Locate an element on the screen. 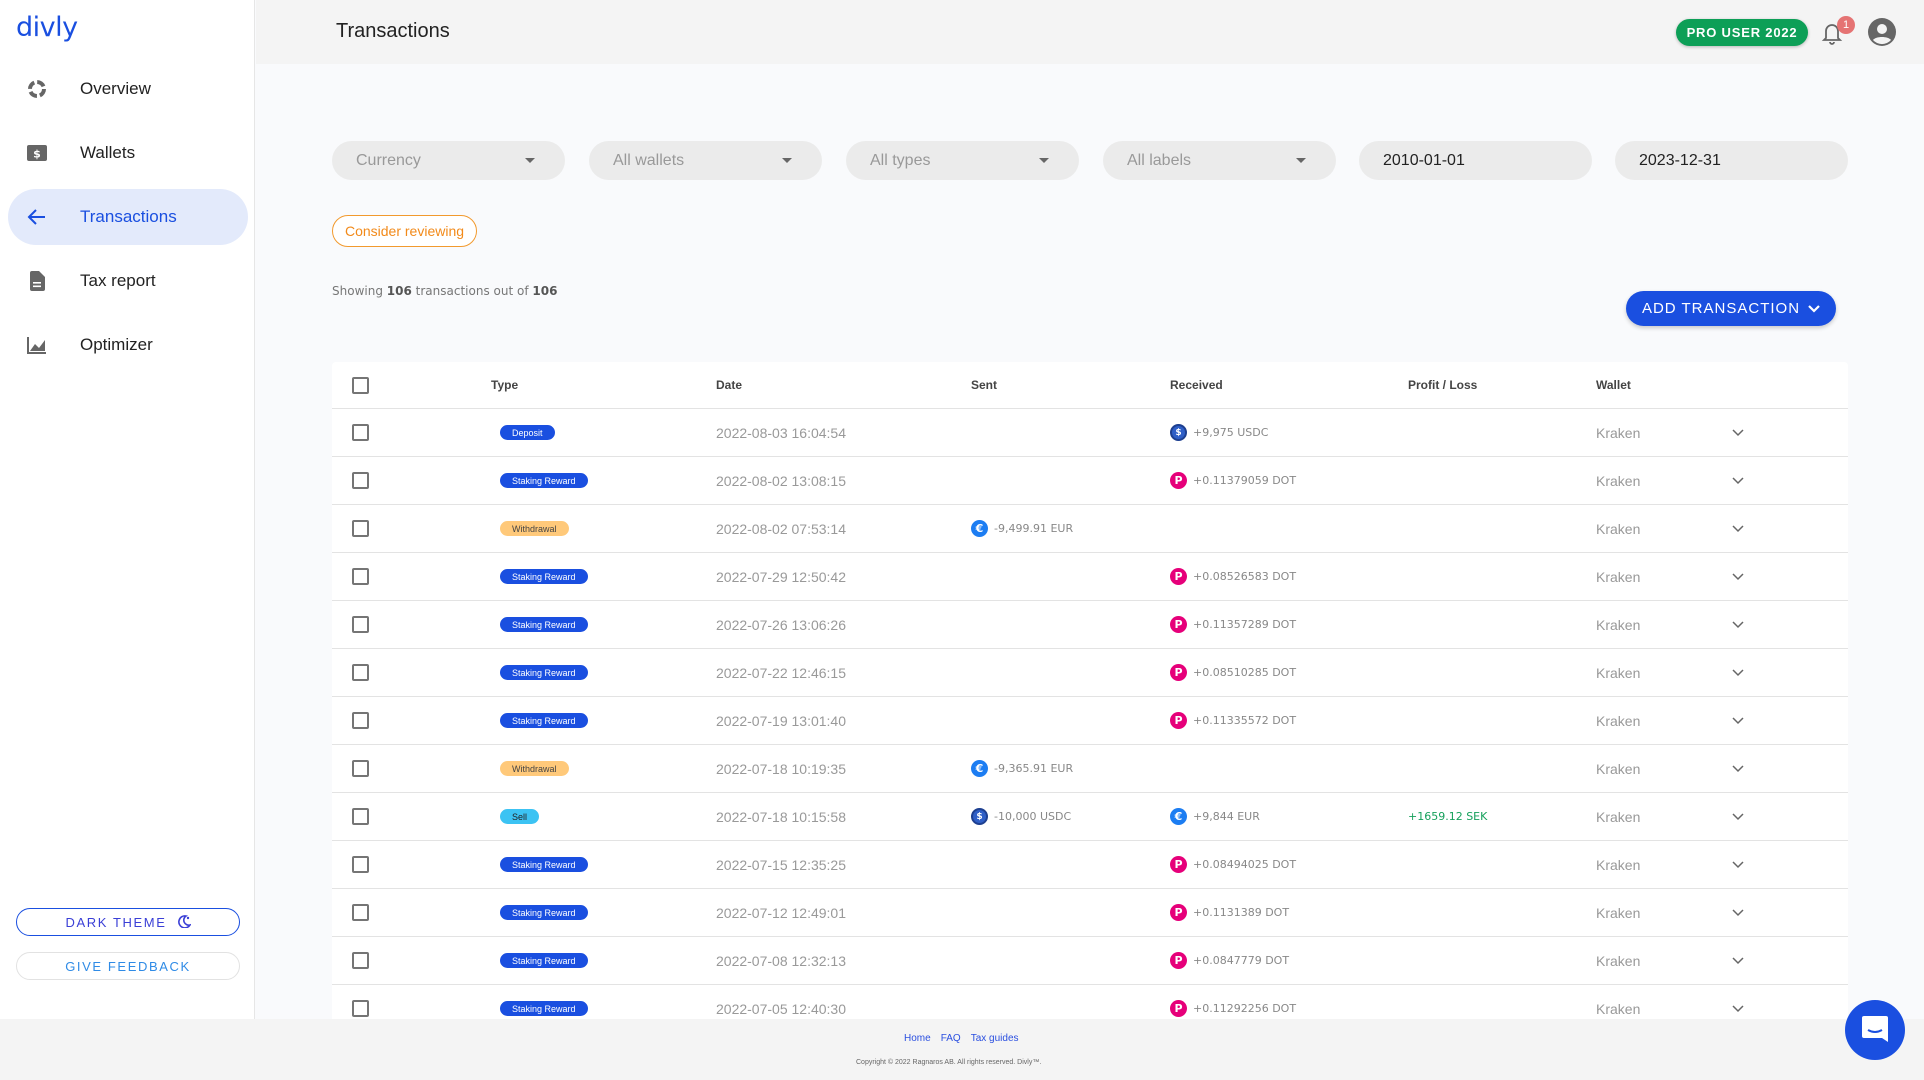 Image resolution: width=1924 pixels, height=1080 pixels. sidebar-item-wallets: $ Wallets is located at coordinates (128, 153).